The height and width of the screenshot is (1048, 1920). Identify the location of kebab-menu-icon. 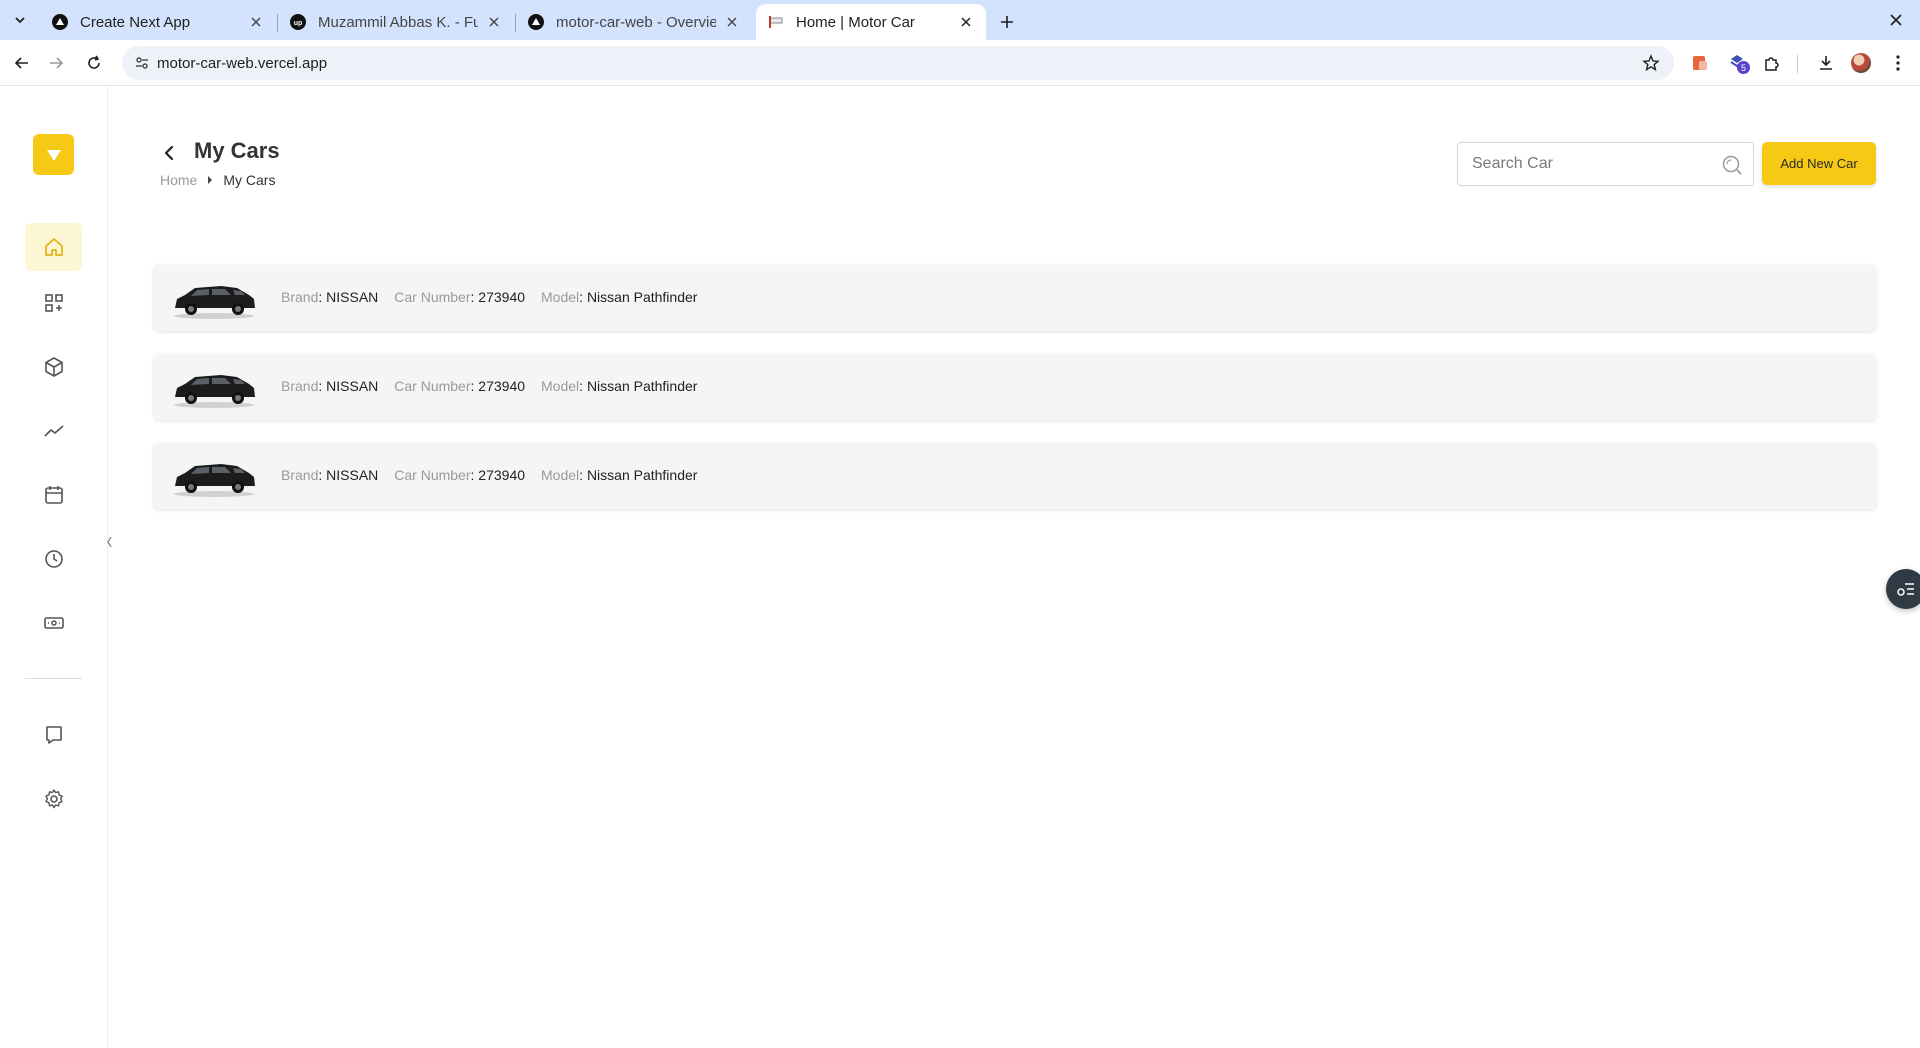
(1898, 63).